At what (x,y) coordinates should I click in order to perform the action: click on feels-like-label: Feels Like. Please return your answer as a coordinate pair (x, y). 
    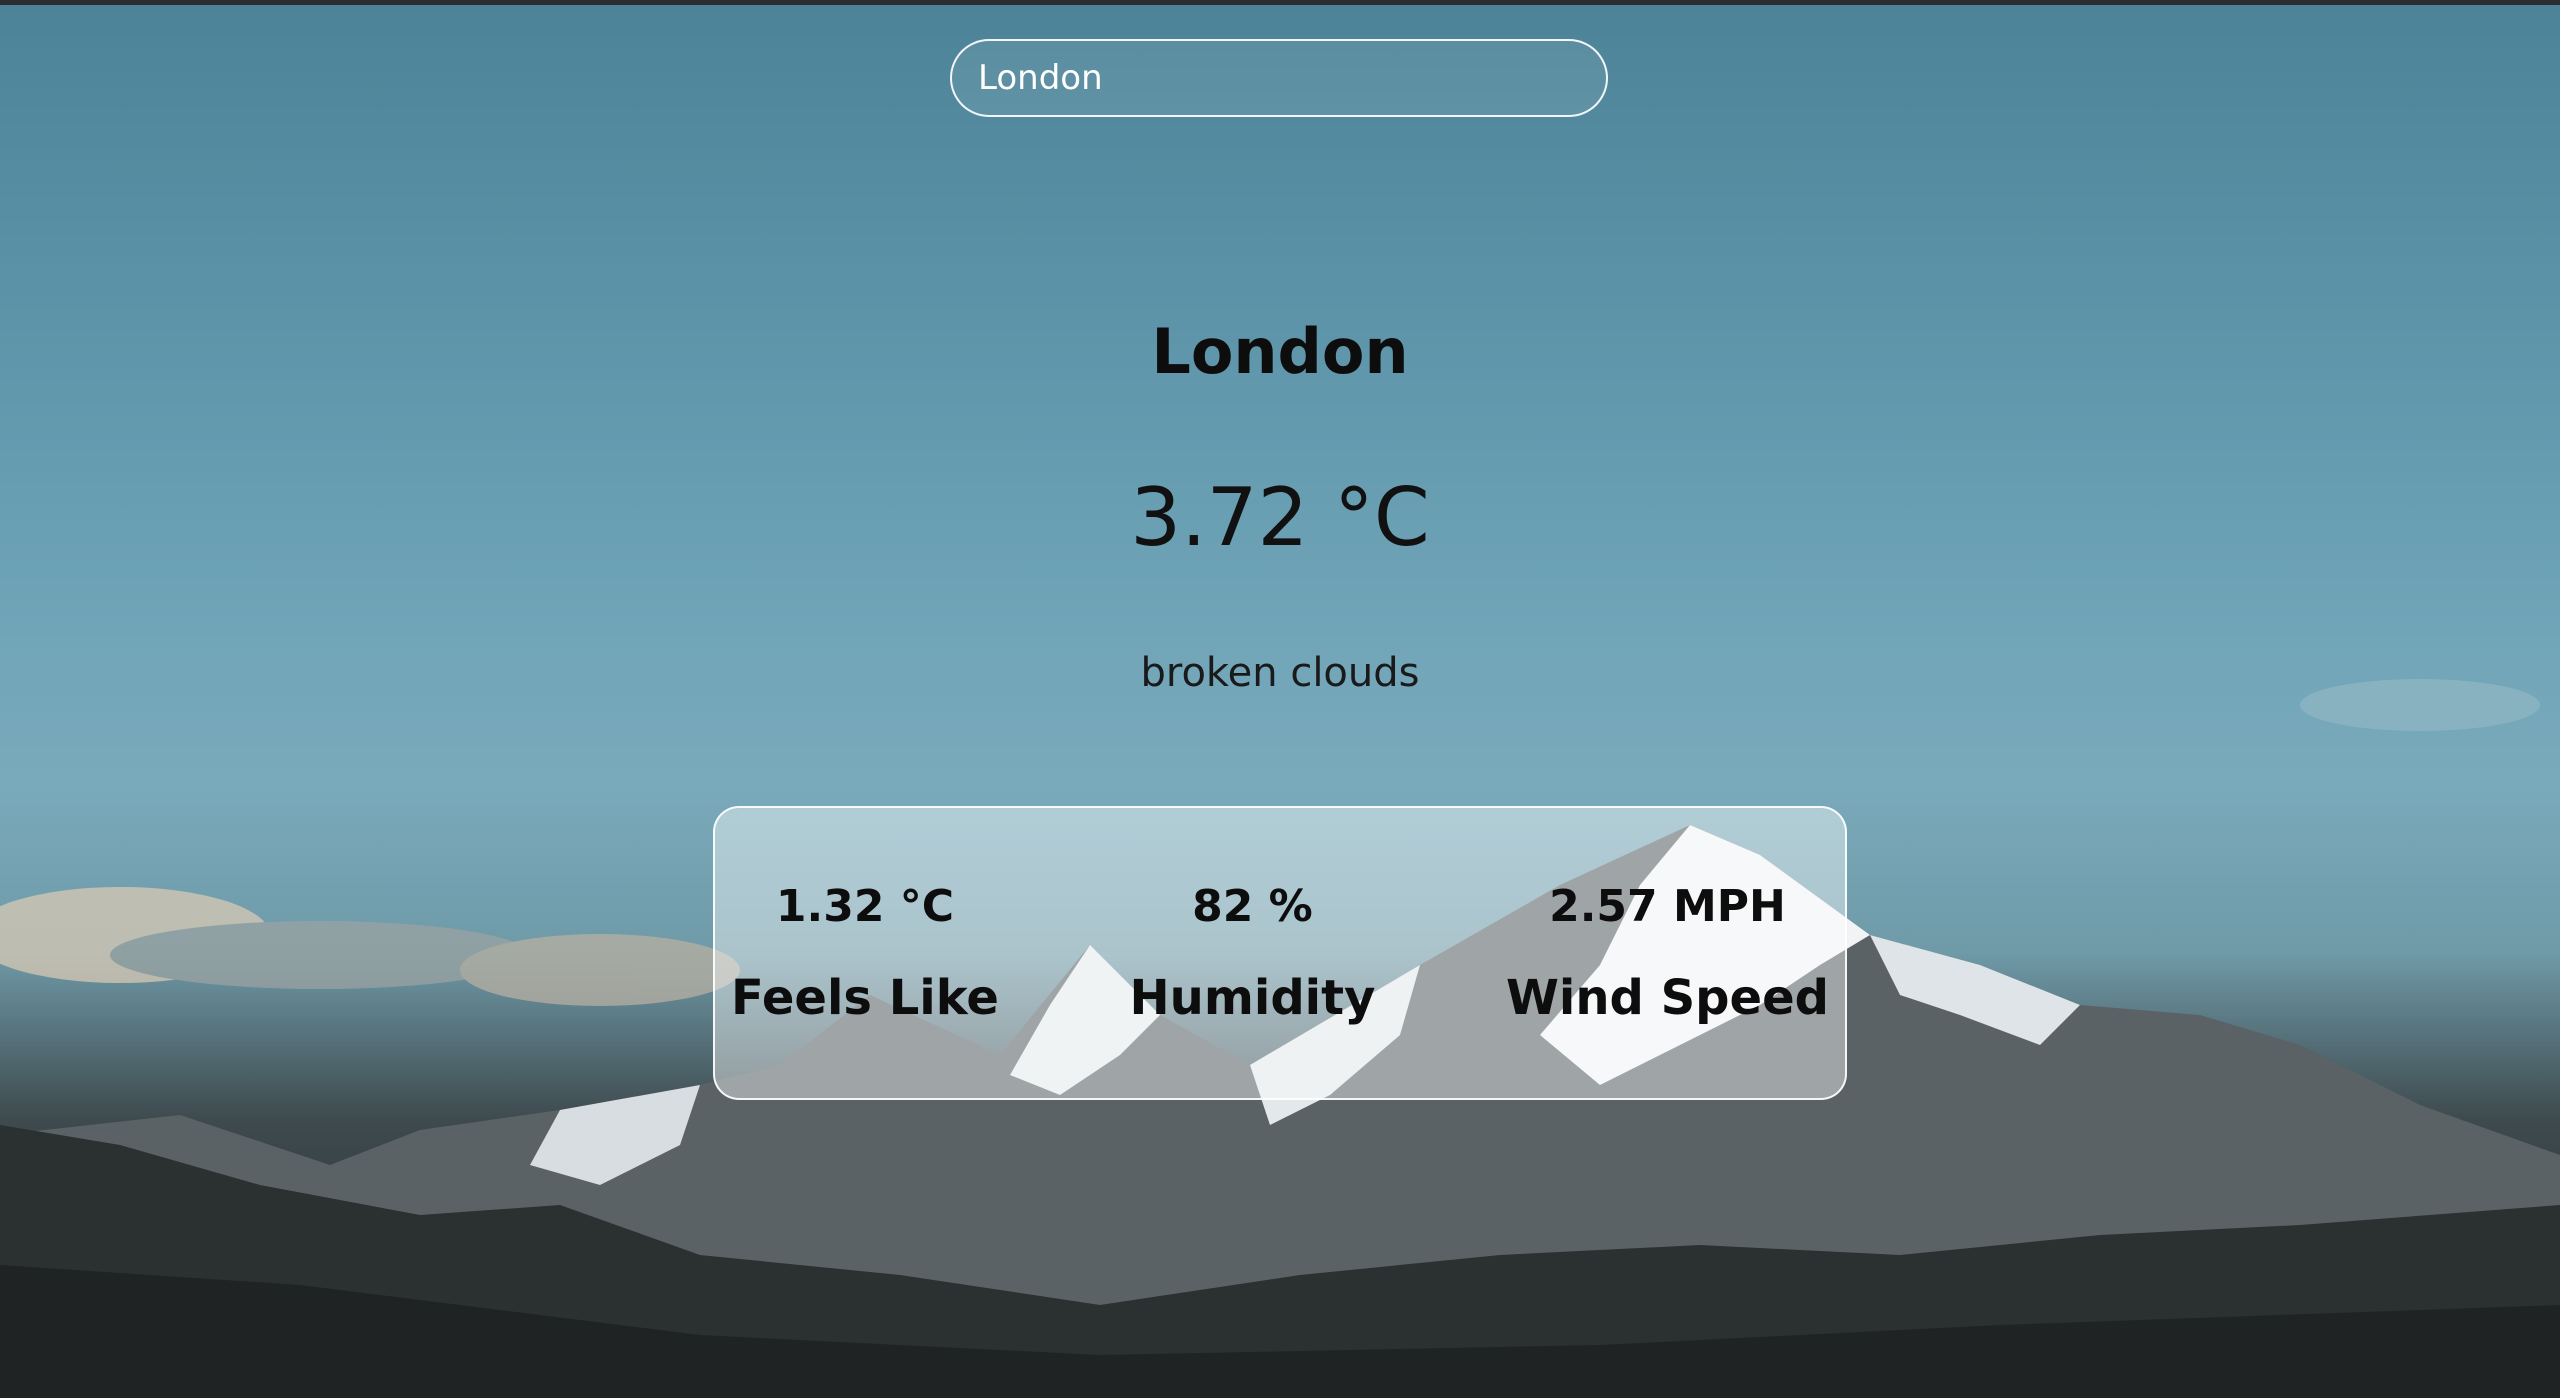
    Looking at the image, I should click on (865, 997).